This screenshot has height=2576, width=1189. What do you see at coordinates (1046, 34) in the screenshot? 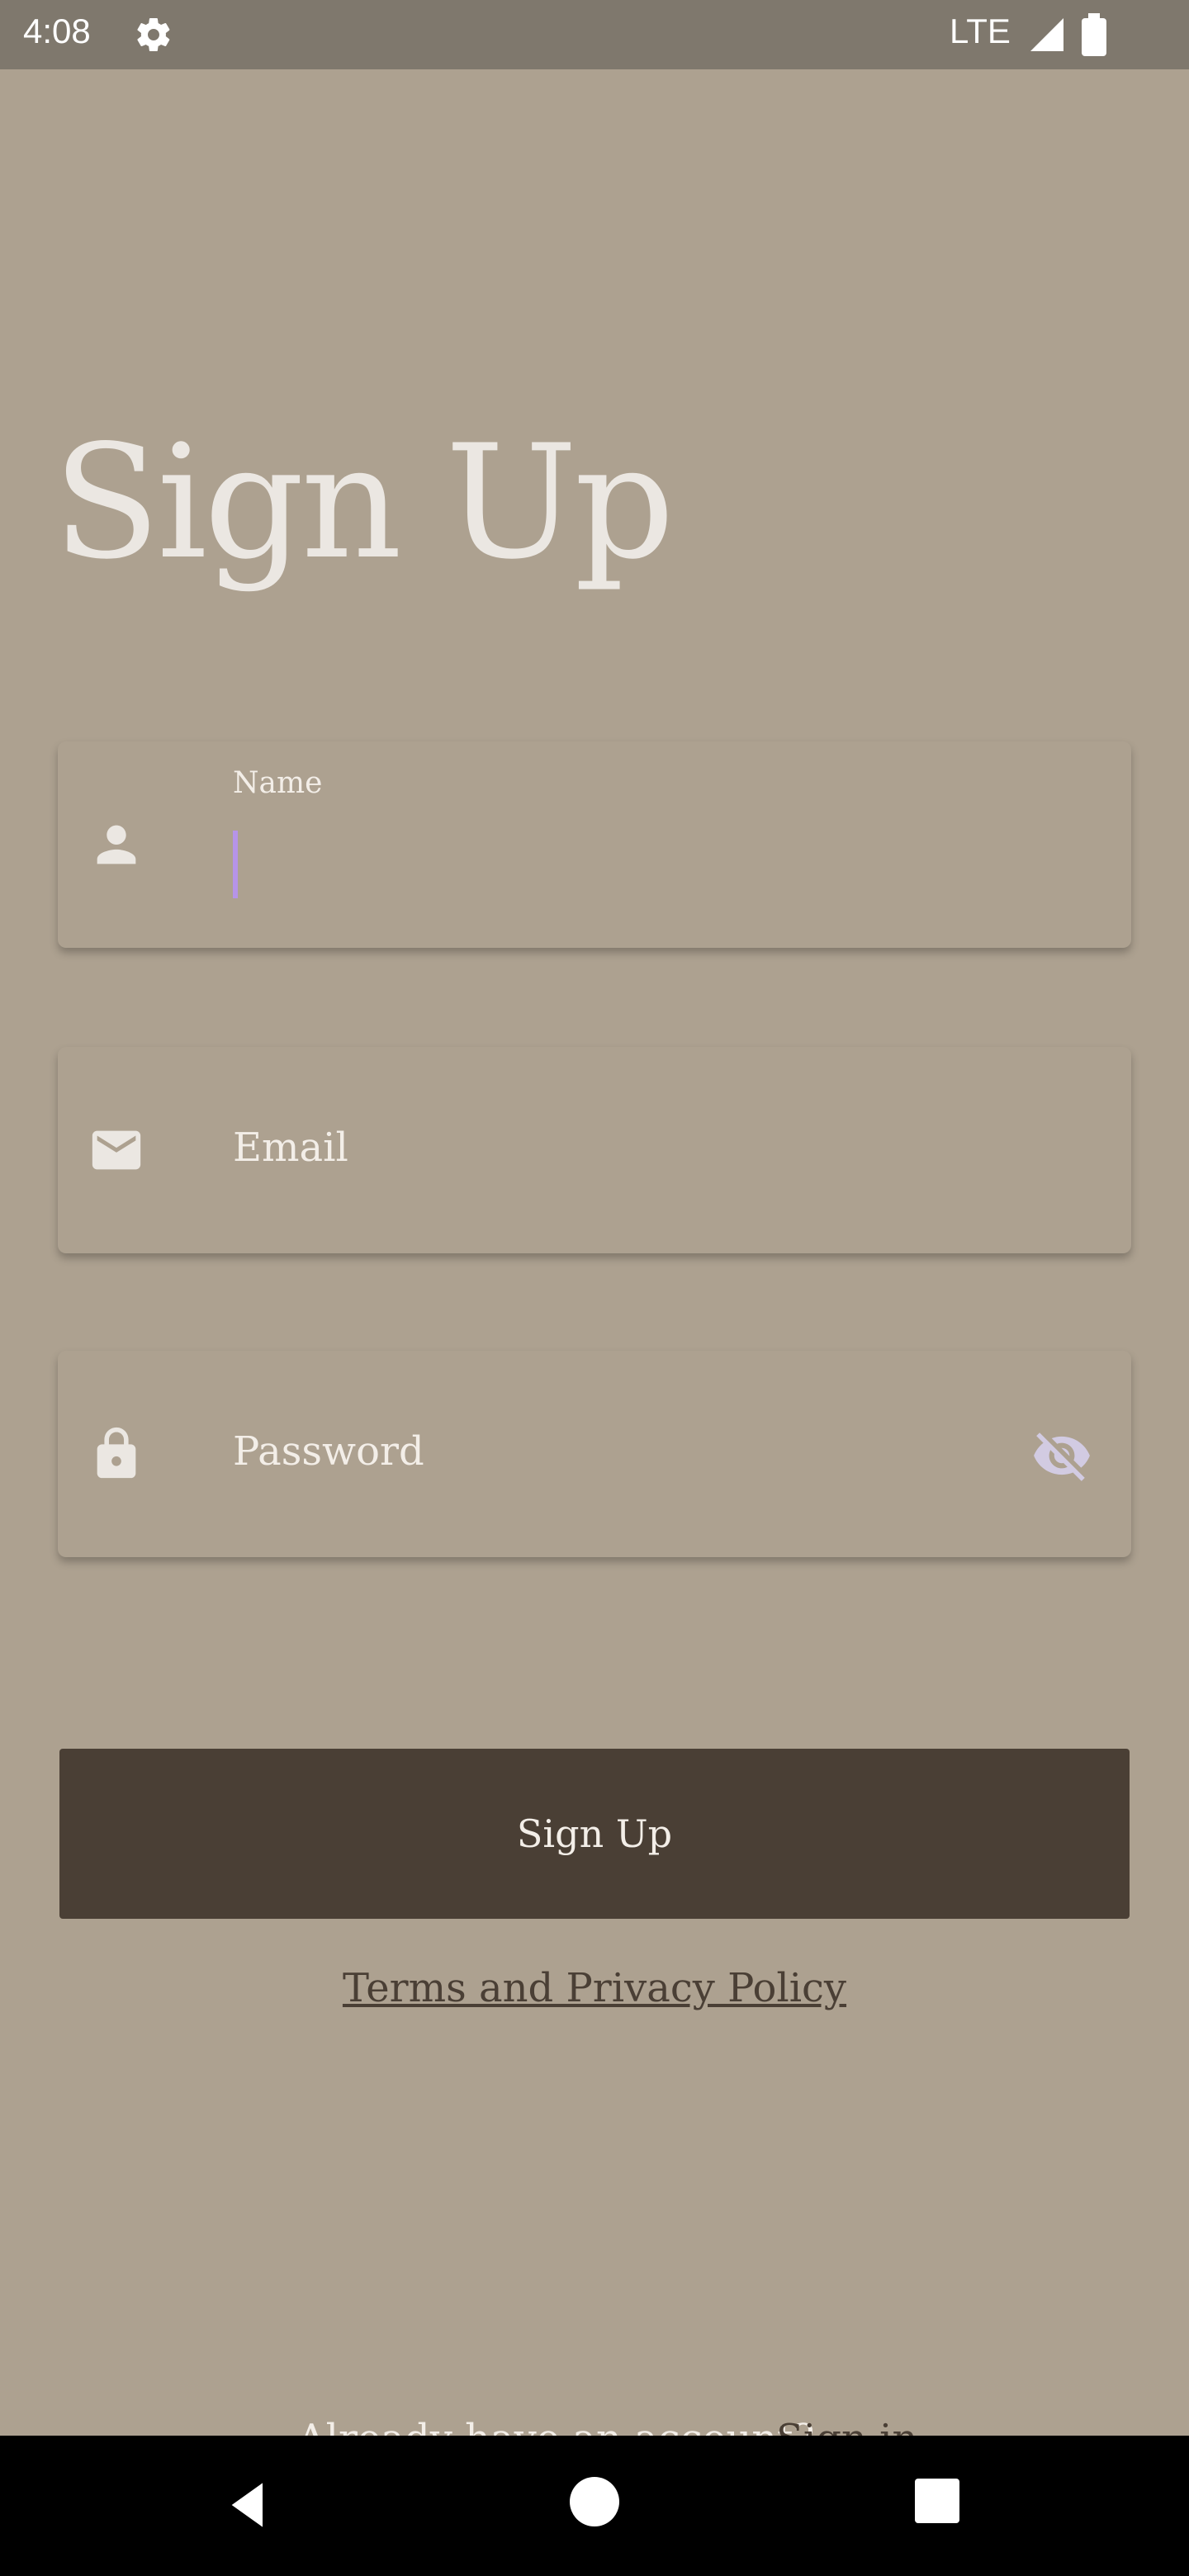
I see `signal-icon` at bounding box center [1046, 34].